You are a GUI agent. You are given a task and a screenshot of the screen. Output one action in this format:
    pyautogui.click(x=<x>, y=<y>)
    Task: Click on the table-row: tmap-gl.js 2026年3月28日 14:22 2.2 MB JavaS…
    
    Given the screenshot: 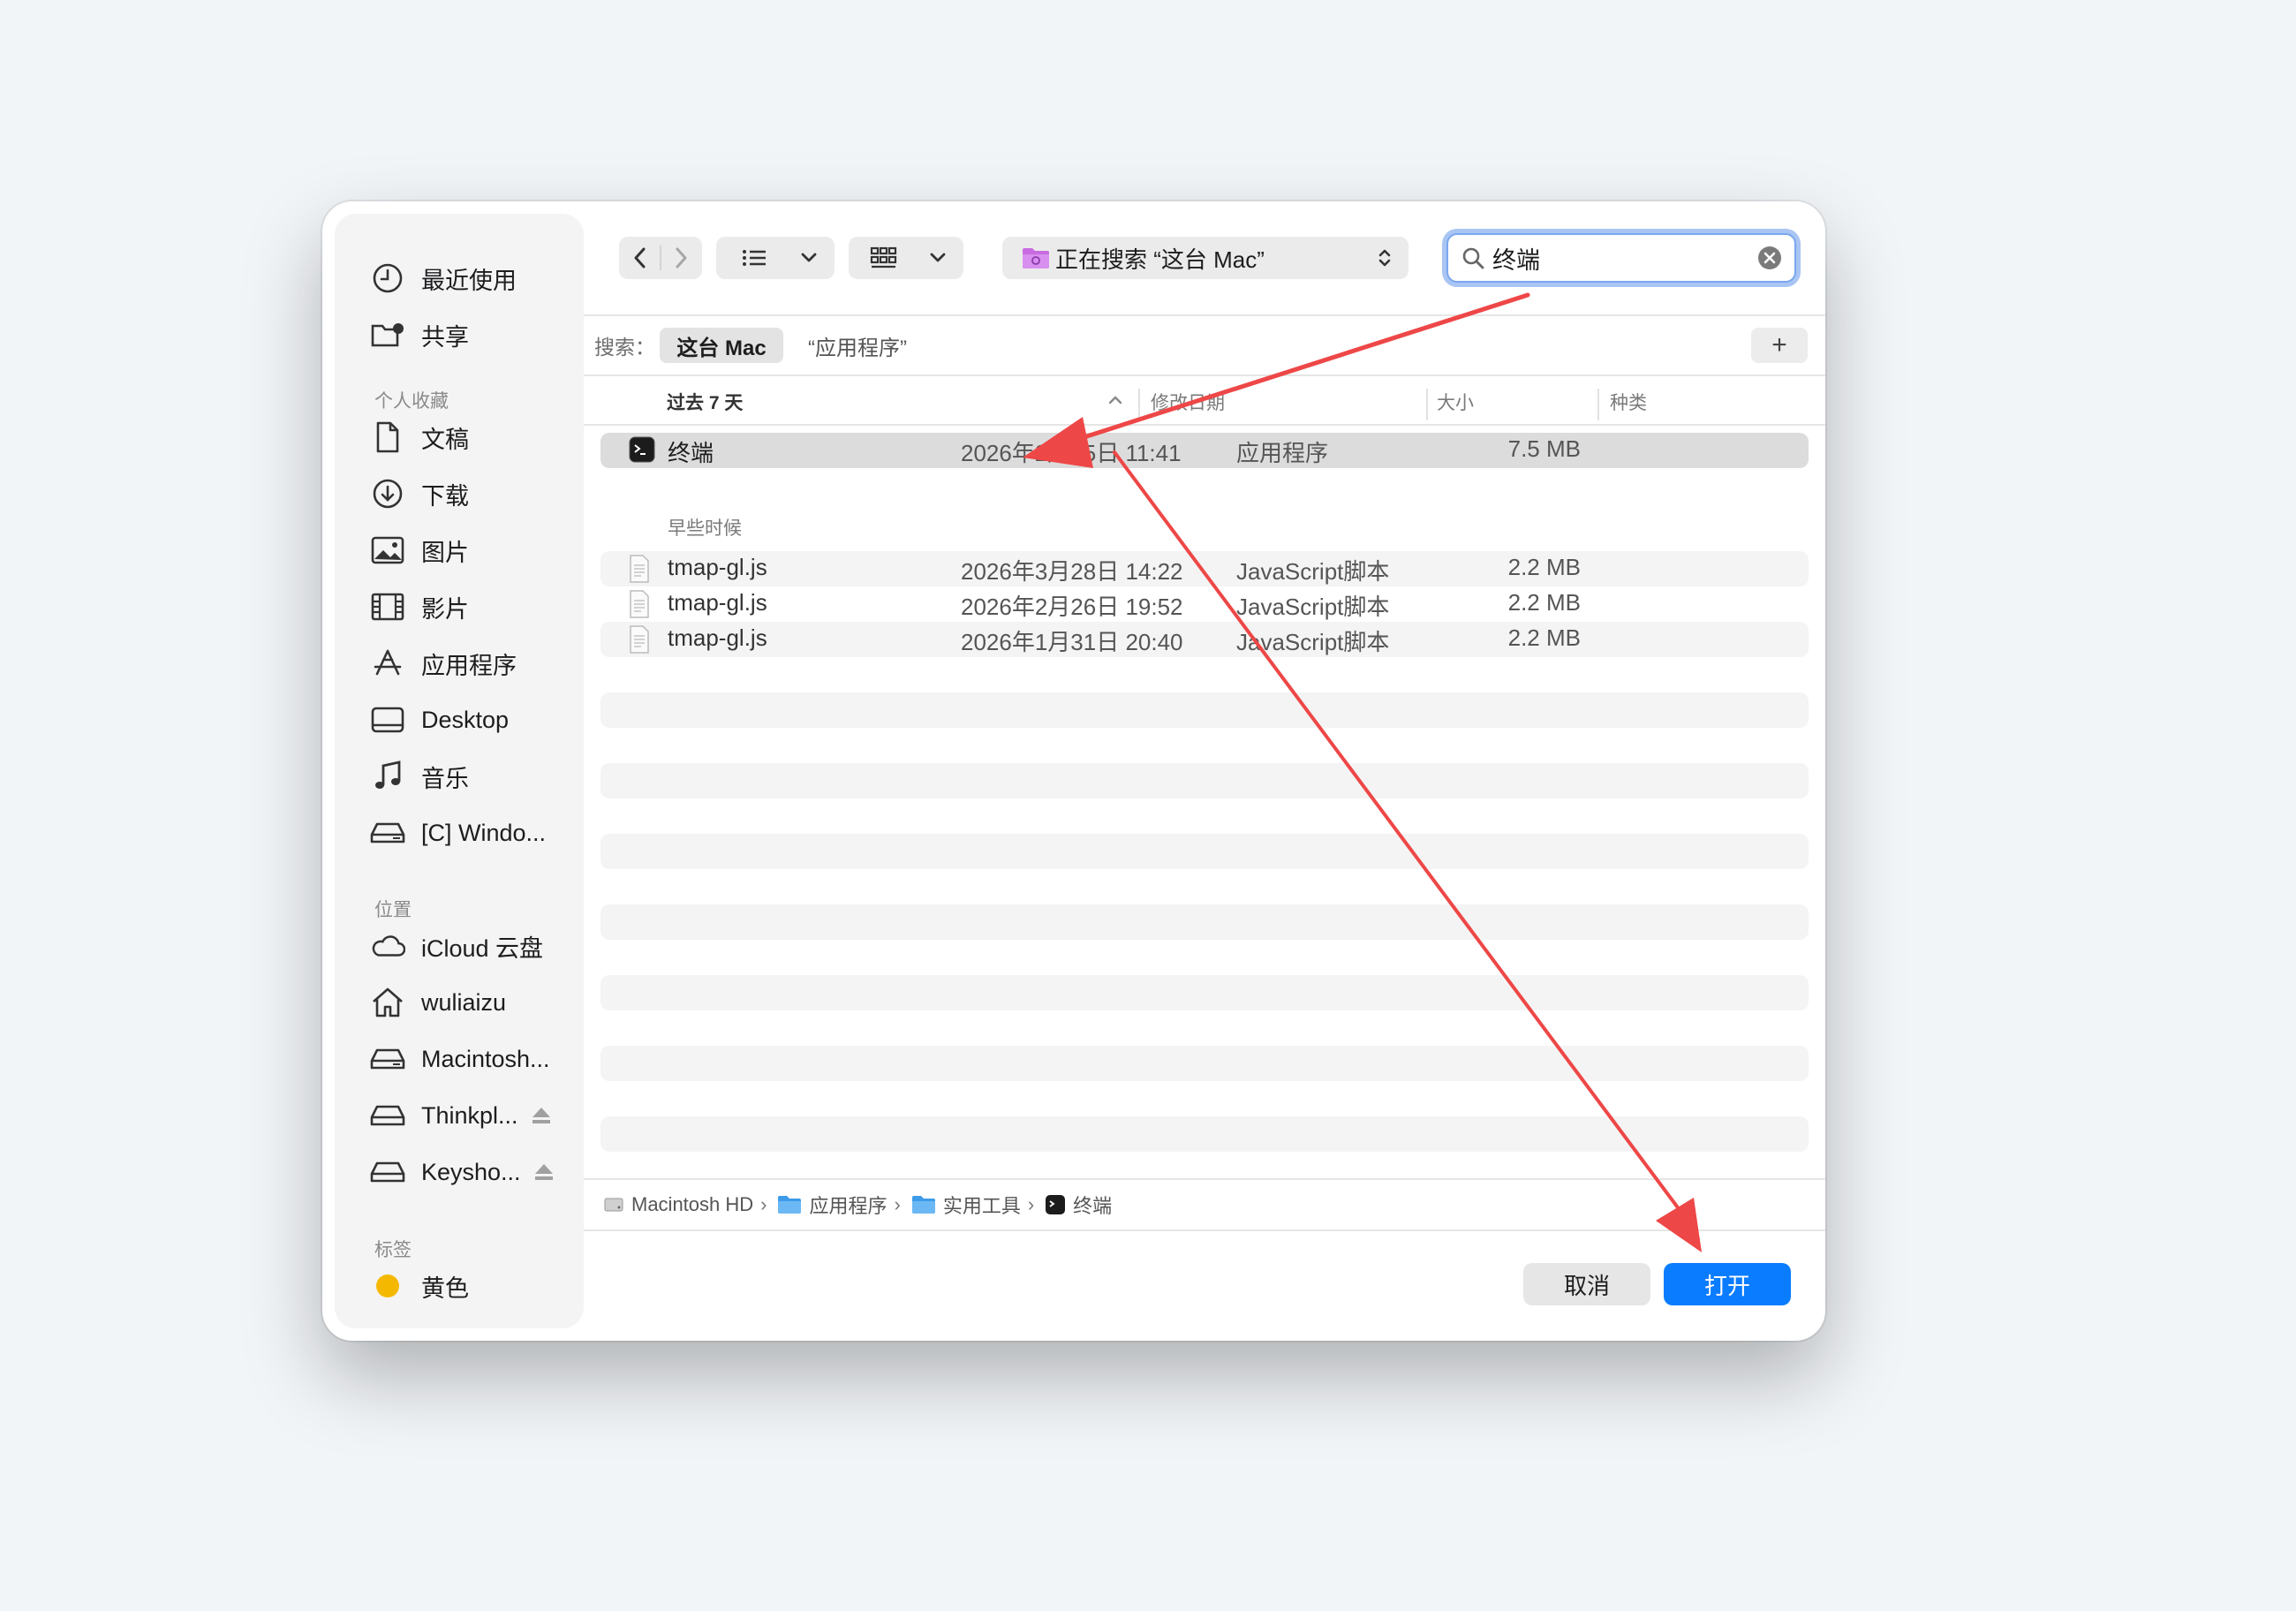 What is the action you would take?
    pyautogui.click(x=1204, y=568)
    